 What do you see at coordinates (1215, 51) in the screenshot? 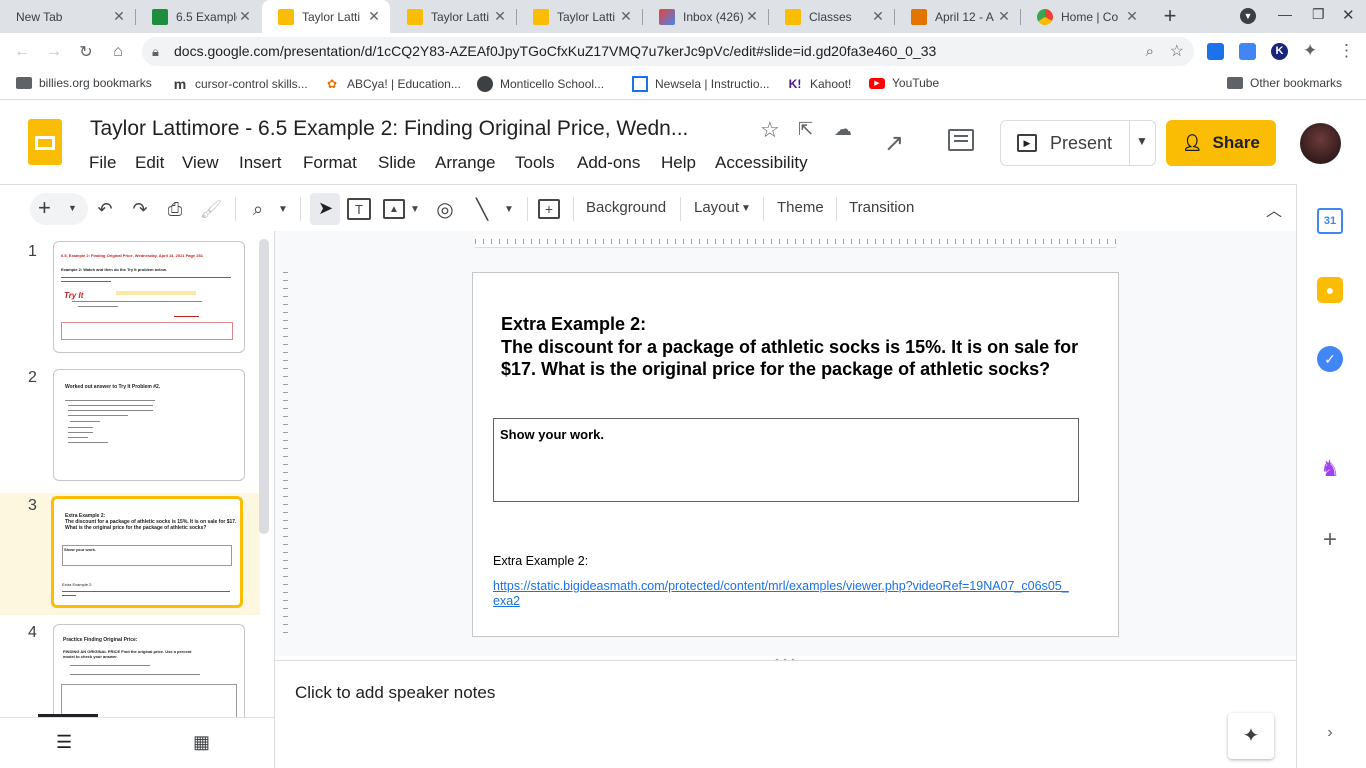
I see `extension-globe-icon` at bounding box center [1215, 51].